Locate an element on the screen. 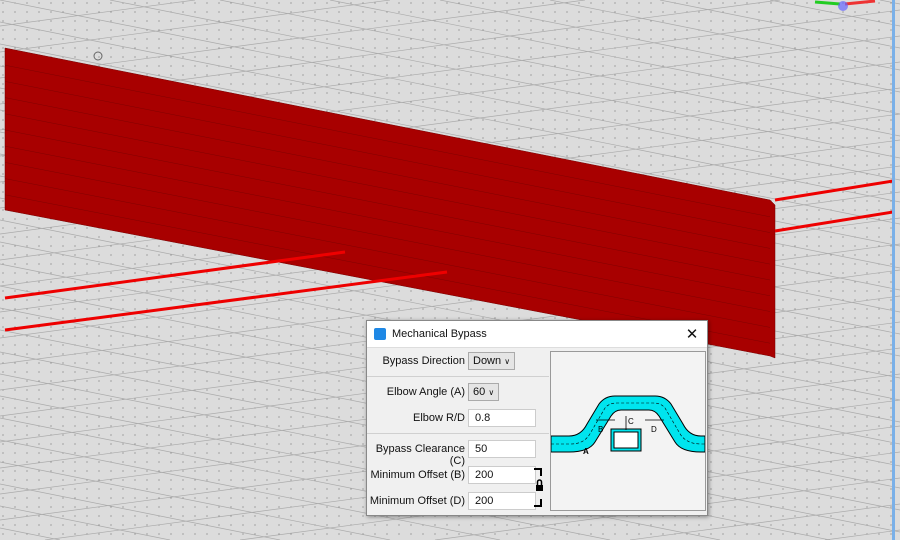 This screenshot has width=900, height=540. bypass-clearance-input: 50 is located at coordinates (502, 449).